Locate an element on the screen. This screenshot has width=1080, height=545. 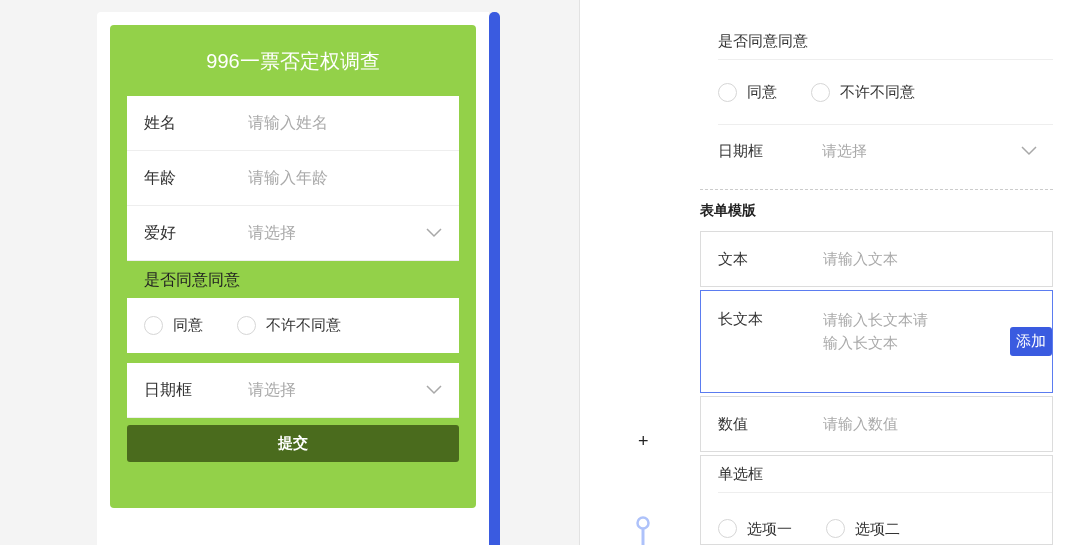
submit-button: 提交 is located at coordinates (293, 443).